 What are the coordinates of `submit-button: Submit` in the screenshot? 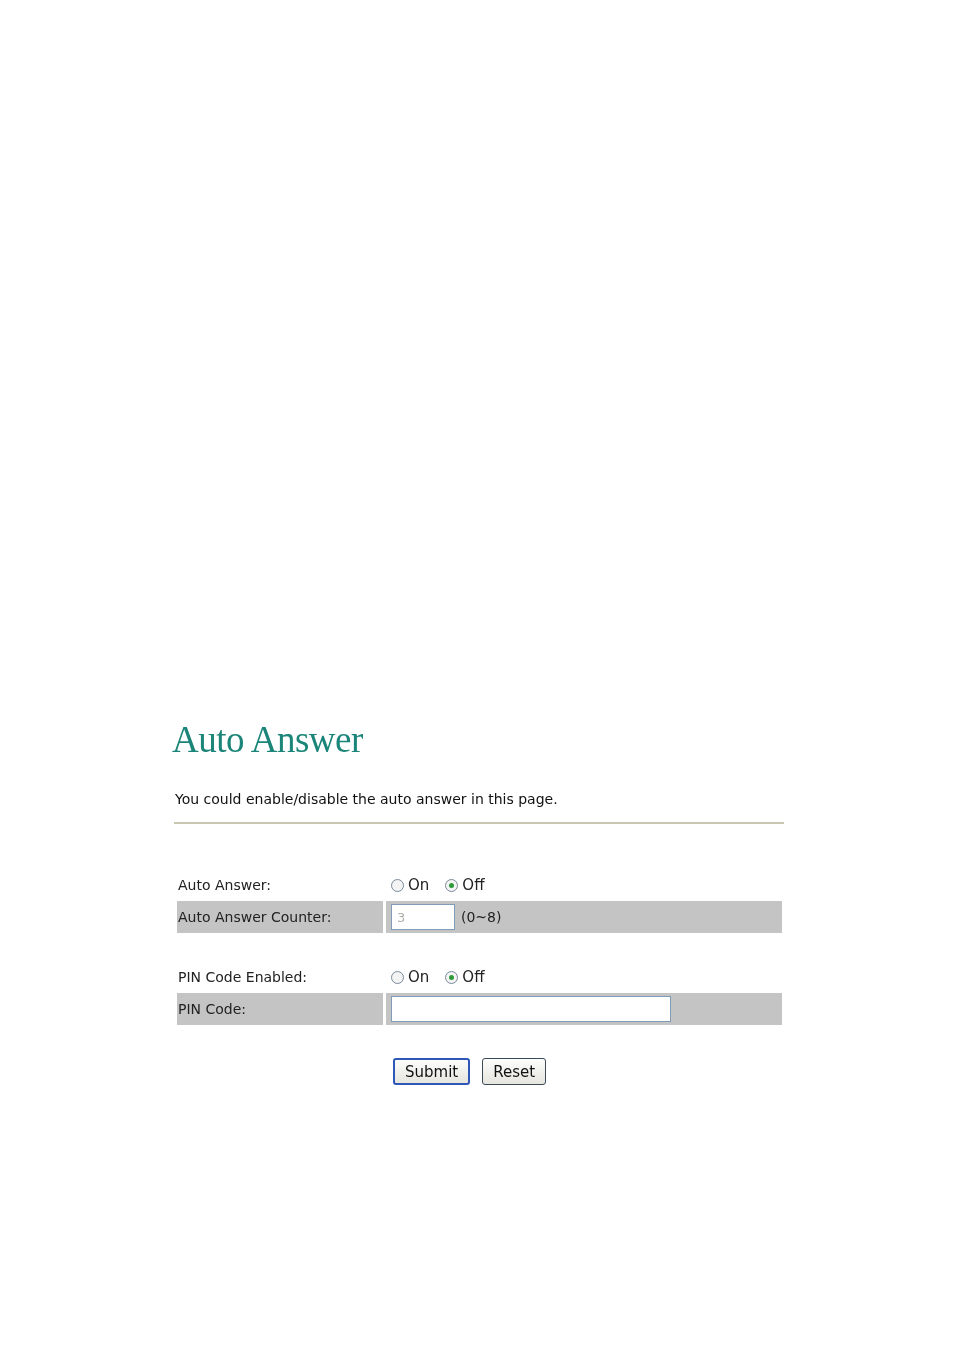 It's located at (432, 1071).